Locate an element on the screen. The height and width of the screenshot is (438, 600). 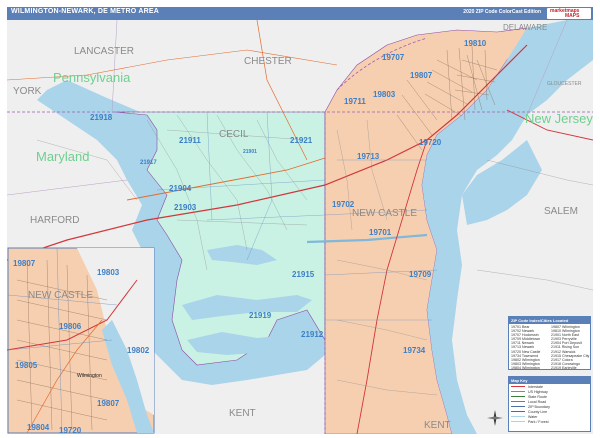
map-key-label: County Line is located at coordinates (538, 411).